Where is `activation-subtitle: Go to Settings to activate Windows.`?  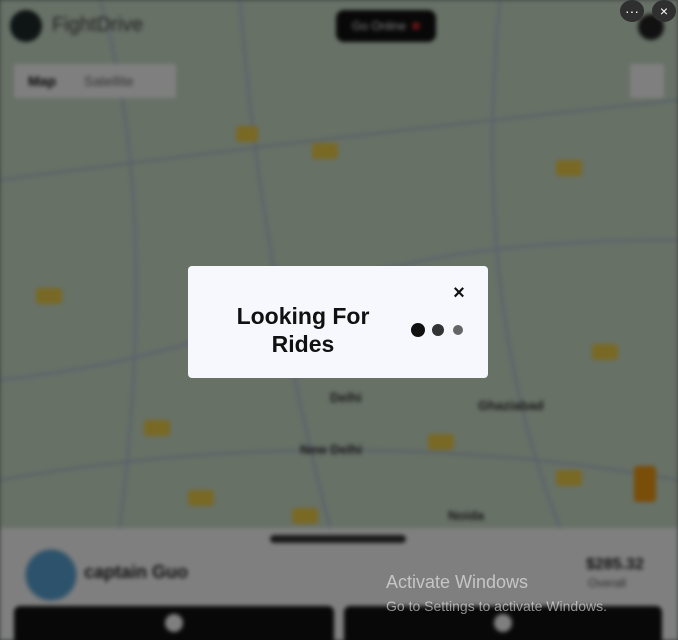 activation-subtitle: Go to Settings to activate Windows. is located at coordinates (496, 606).